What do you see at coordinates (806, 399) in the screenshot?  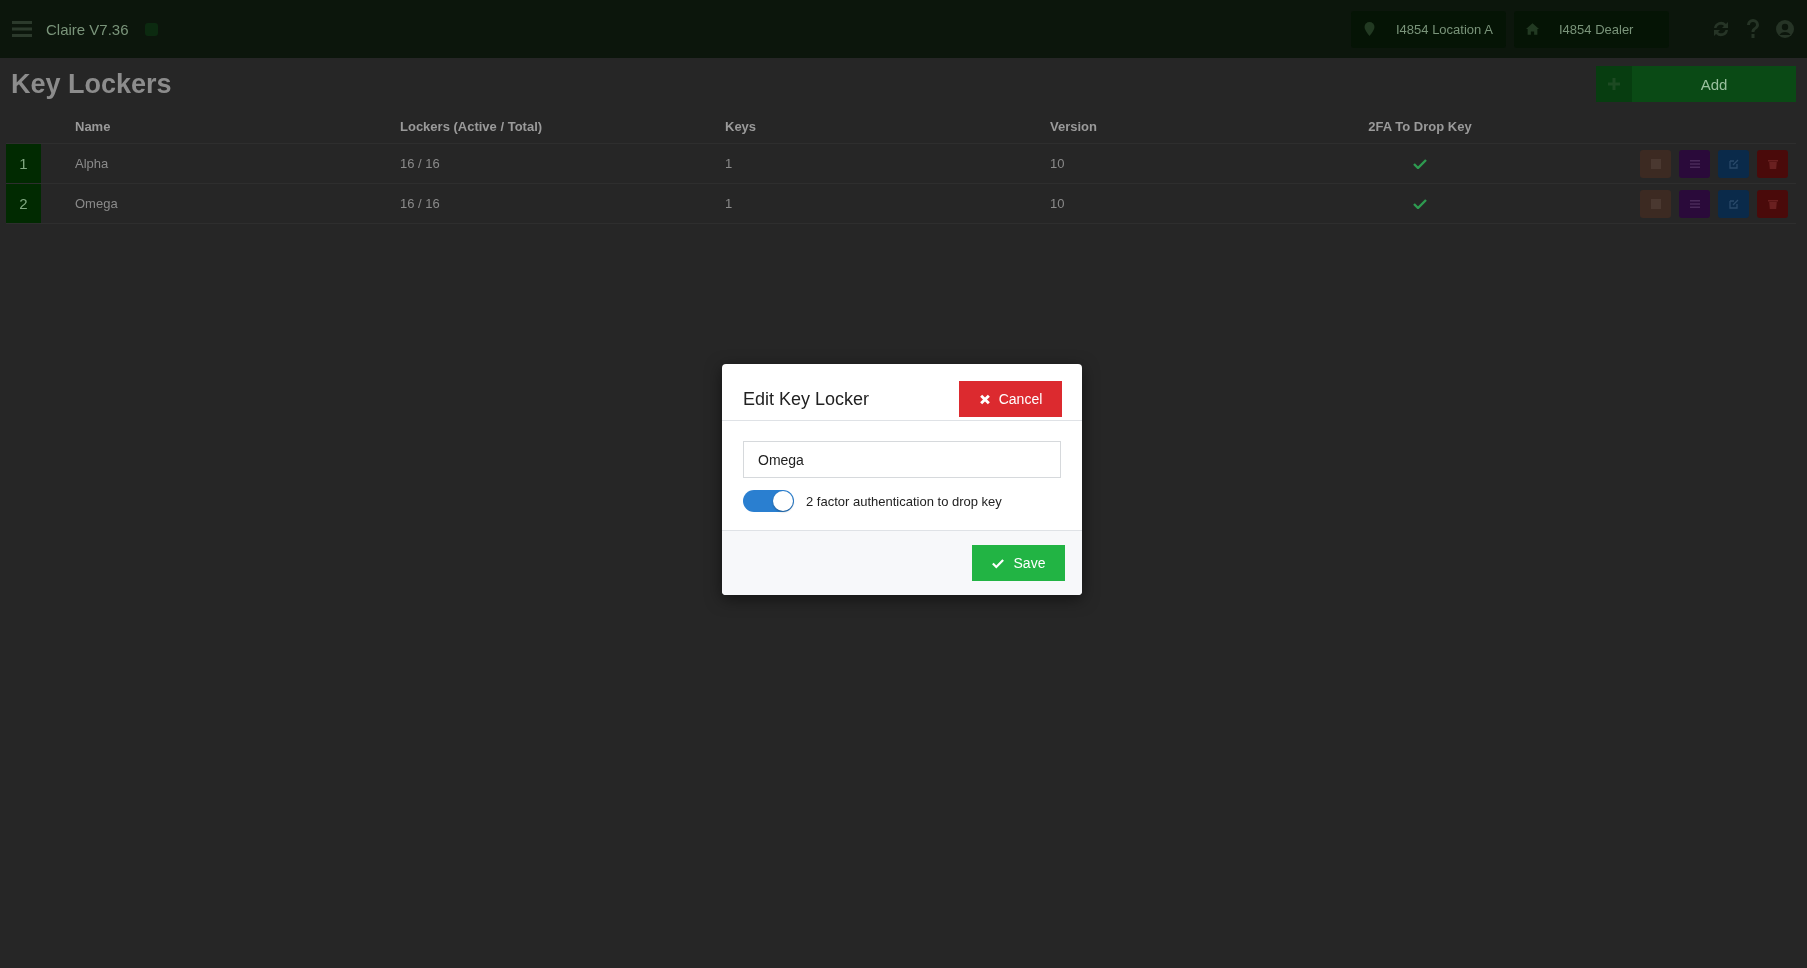 I see `dialog-title: Edit Key Locker` at bounding box center [806, 399].